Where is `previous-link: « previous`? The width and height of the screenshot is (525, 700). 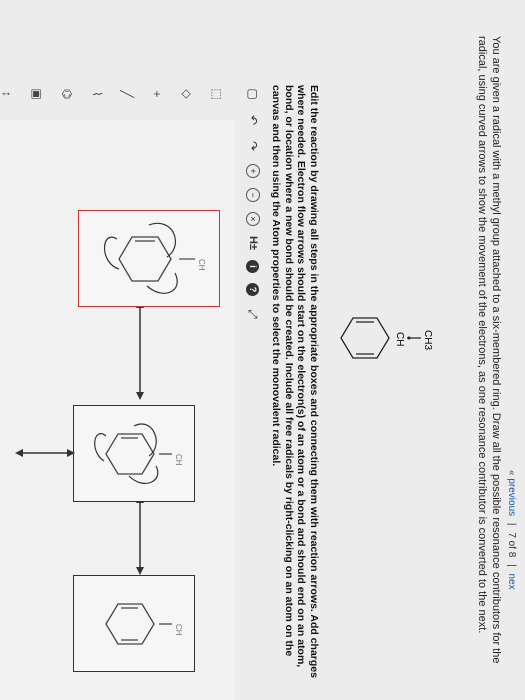
previous-link: « previous is located at coordinates (511, 493).